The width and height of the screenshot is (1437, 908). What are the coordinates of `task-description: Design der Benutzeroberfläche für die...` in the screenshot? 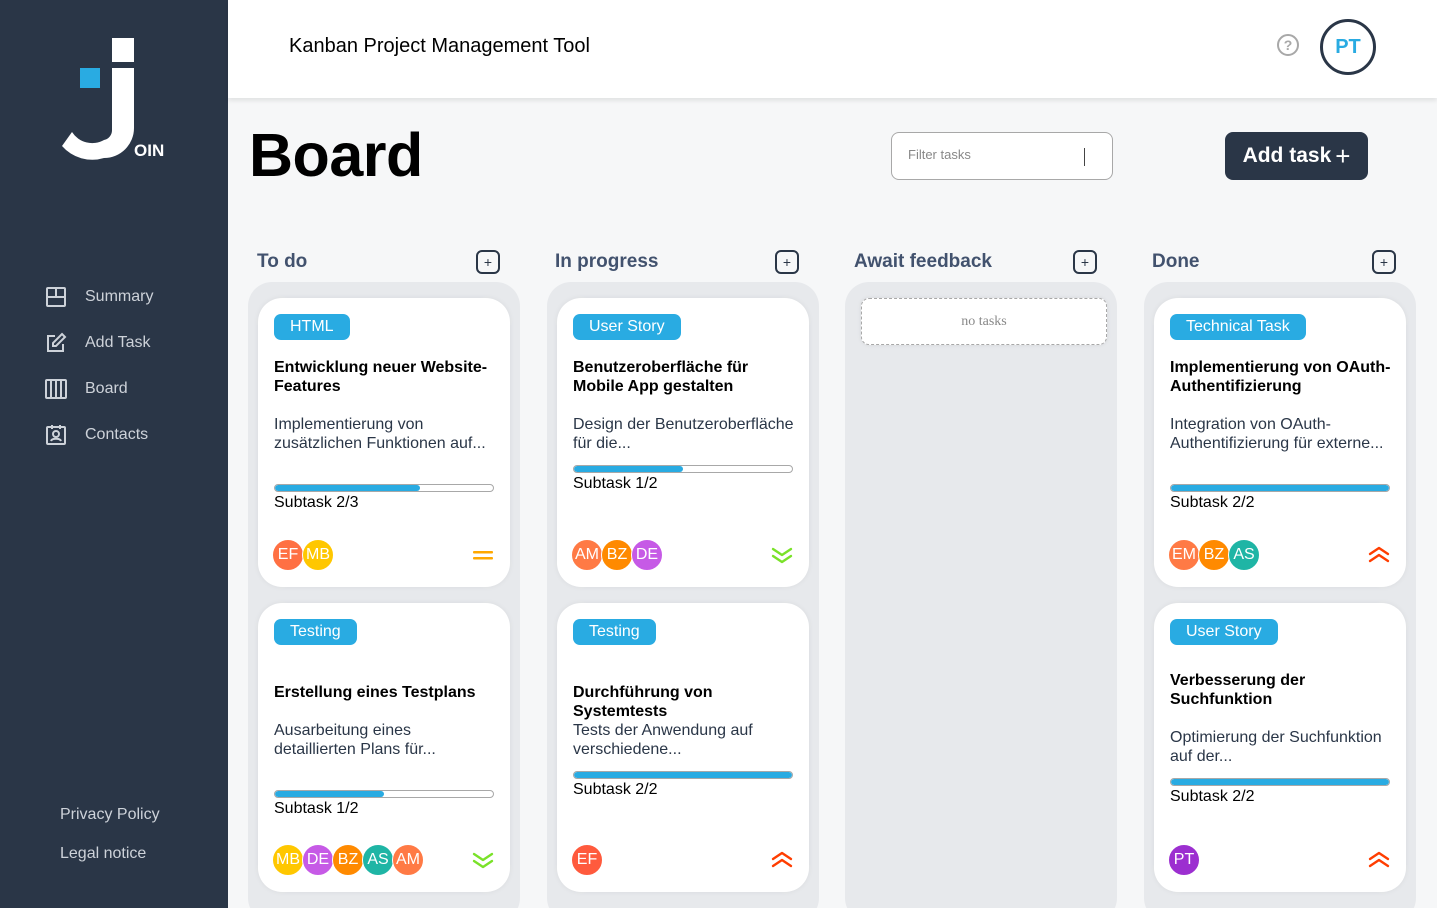 It's located at (683, 434).